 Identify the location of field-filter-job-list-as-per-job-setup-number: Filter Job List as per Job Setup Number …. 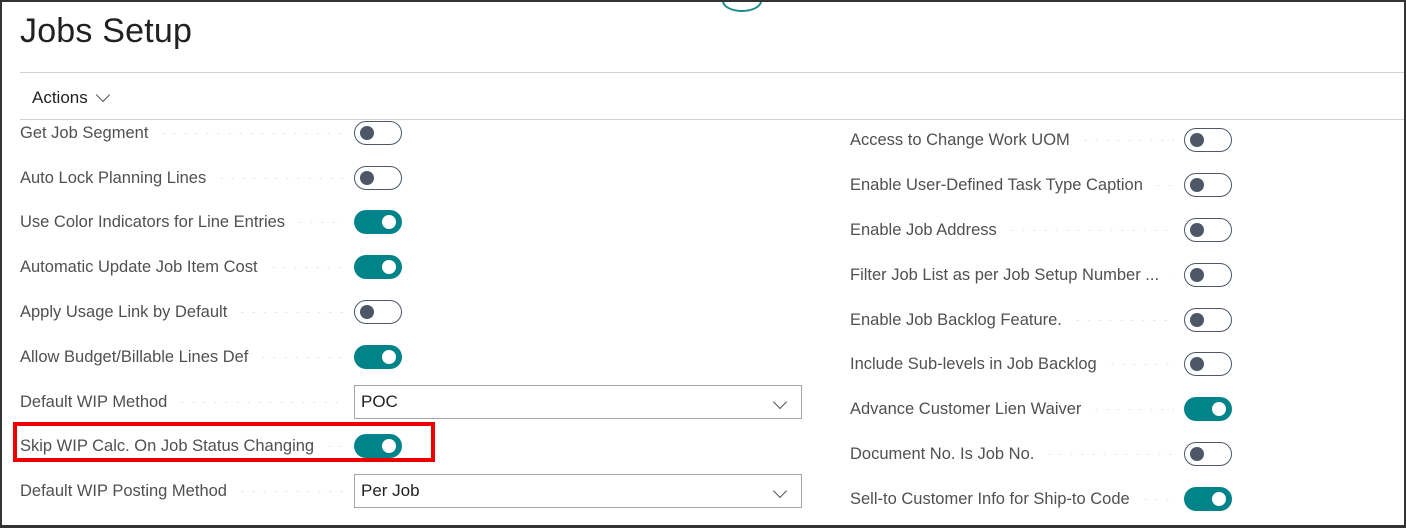
(1041, 275).